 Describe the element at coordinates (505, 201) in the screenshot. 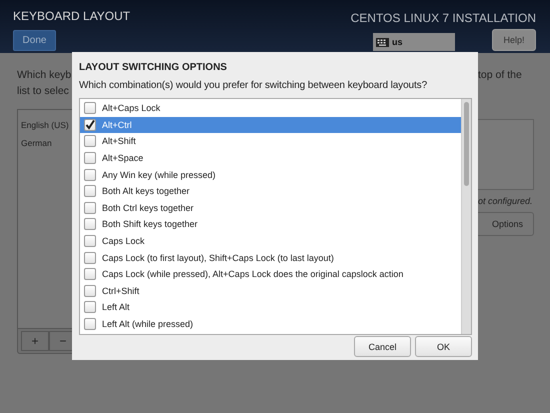

I see `status-text: ot configured.` at that location.